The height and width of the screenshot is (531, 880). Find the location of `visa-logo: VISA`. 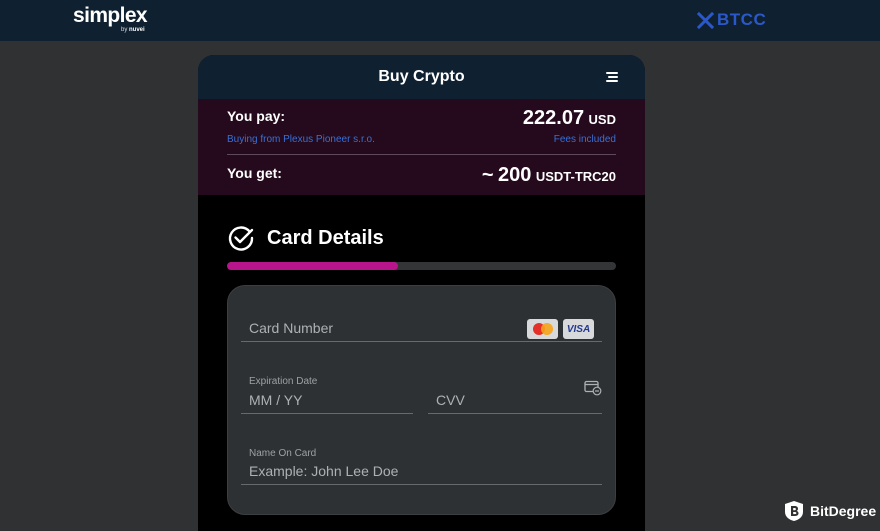

visa-logo: VISA is located at coordinates (578, 329).